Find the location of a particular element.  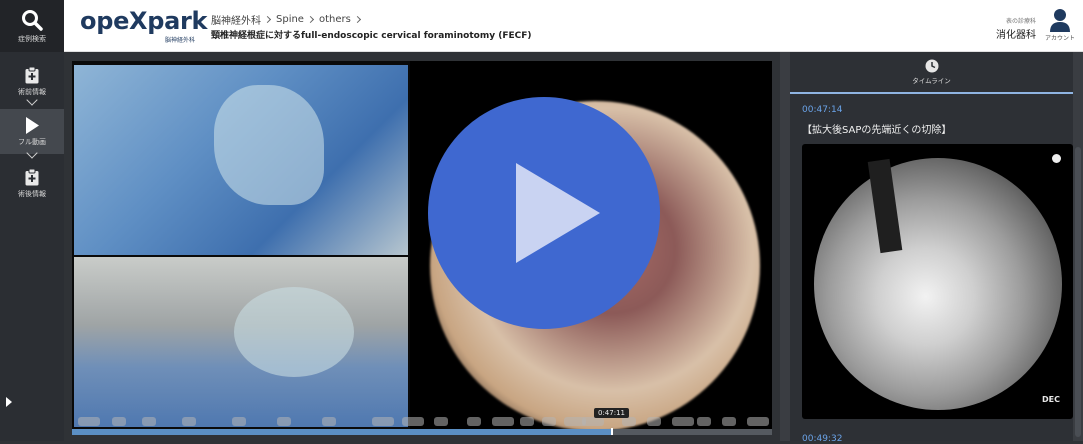

breadcrumb: 脳神経外科 Spine others is located at coordinates (288, 19).